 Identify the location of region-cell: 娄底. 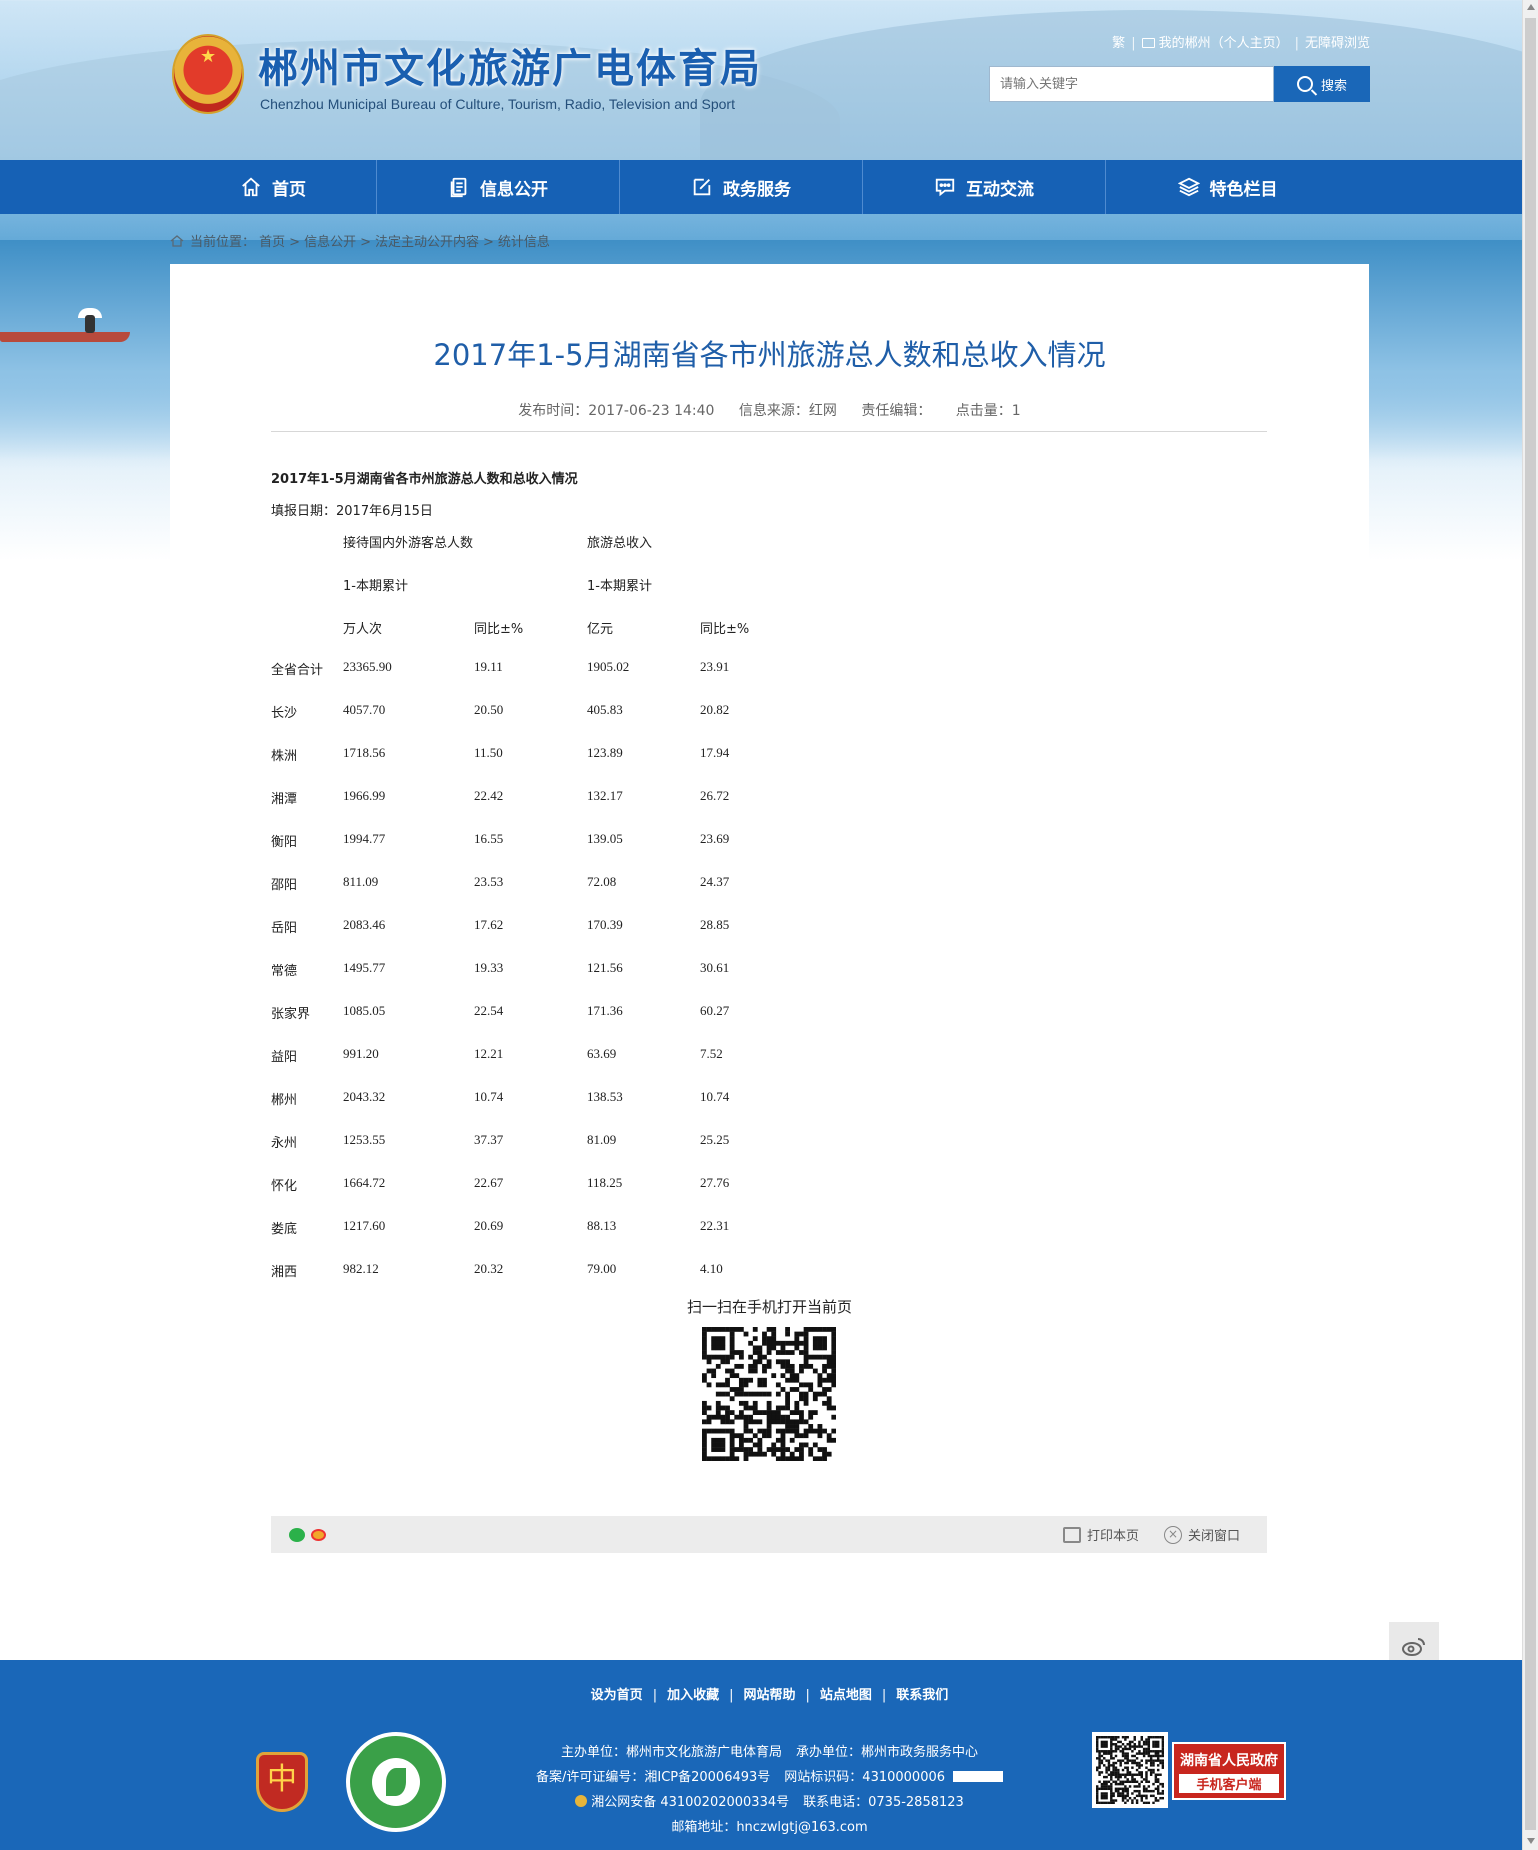
(284, 1229).